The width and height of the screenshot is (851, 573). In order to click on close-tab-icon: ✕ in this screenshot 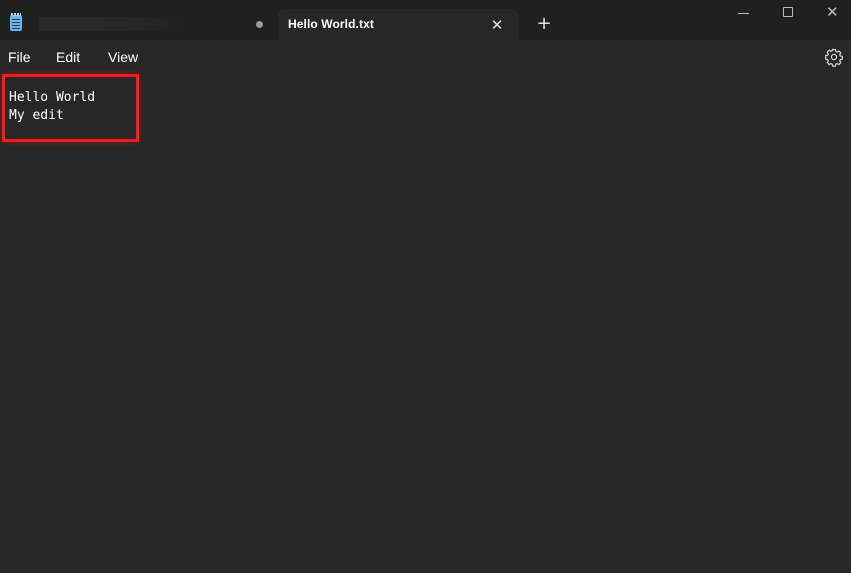, I will do `click(497, 25)`.